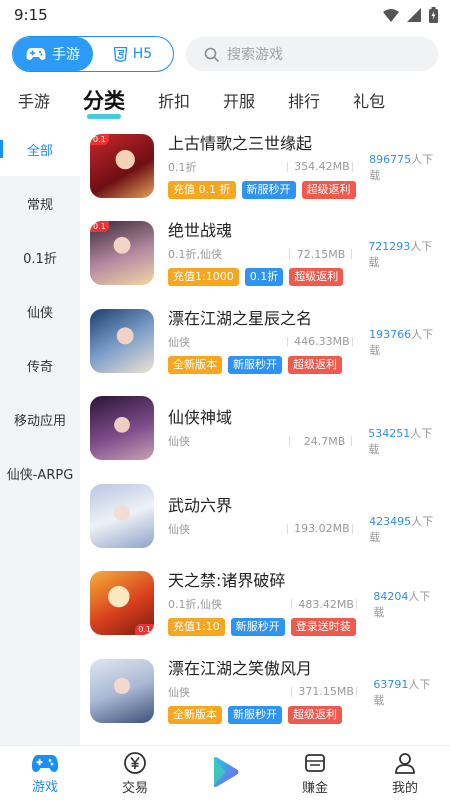 The image size is (450, 800). Describe the element at coordinates (323, 627) in the screenshot. I see `tag-login-gift: 登录送时装` at that location.